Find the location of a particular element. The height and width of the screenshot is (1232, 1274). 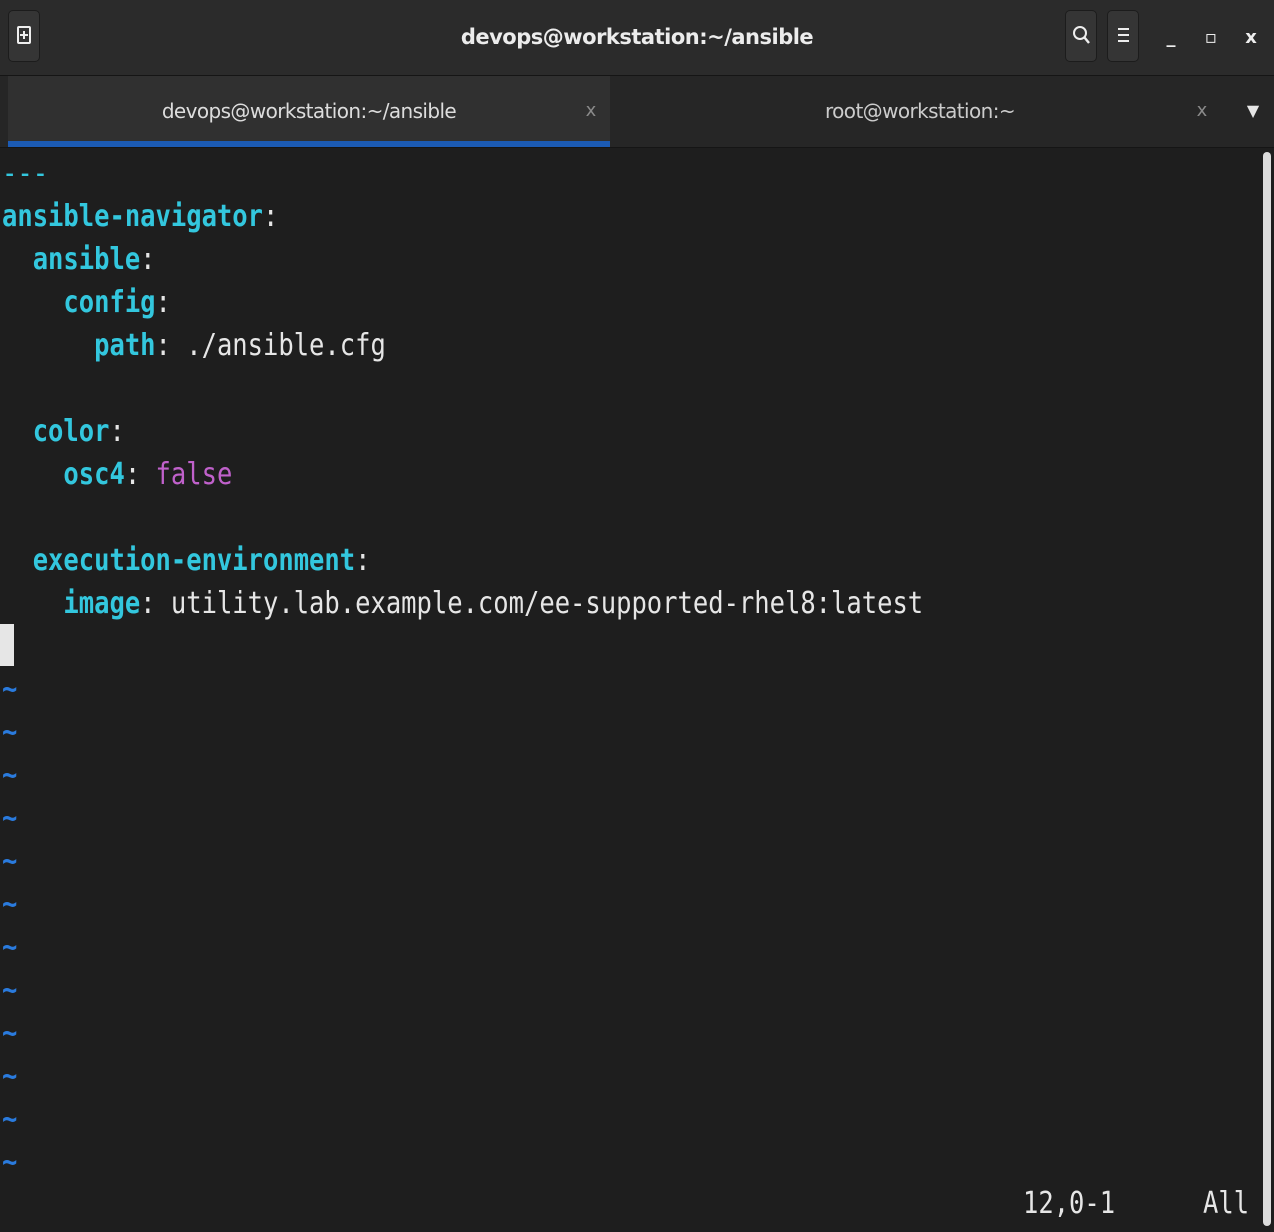

editor-line: osc4: false is located at coordinates (148, 474).